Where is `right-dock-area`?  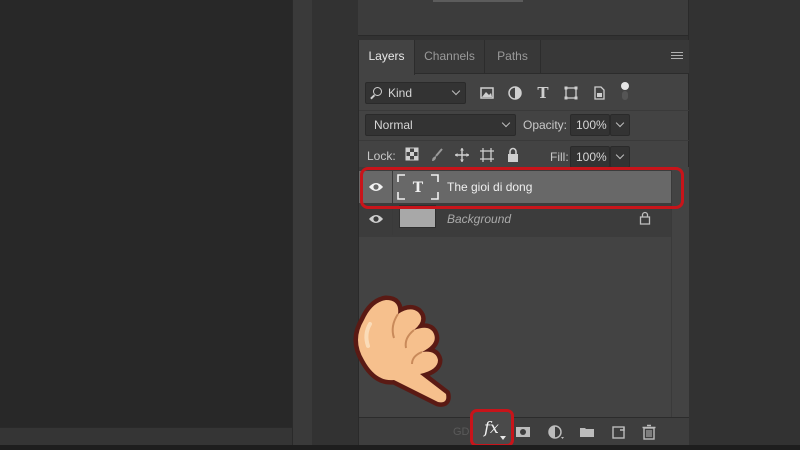
right-dock-area is located at coordinates (744, 222).